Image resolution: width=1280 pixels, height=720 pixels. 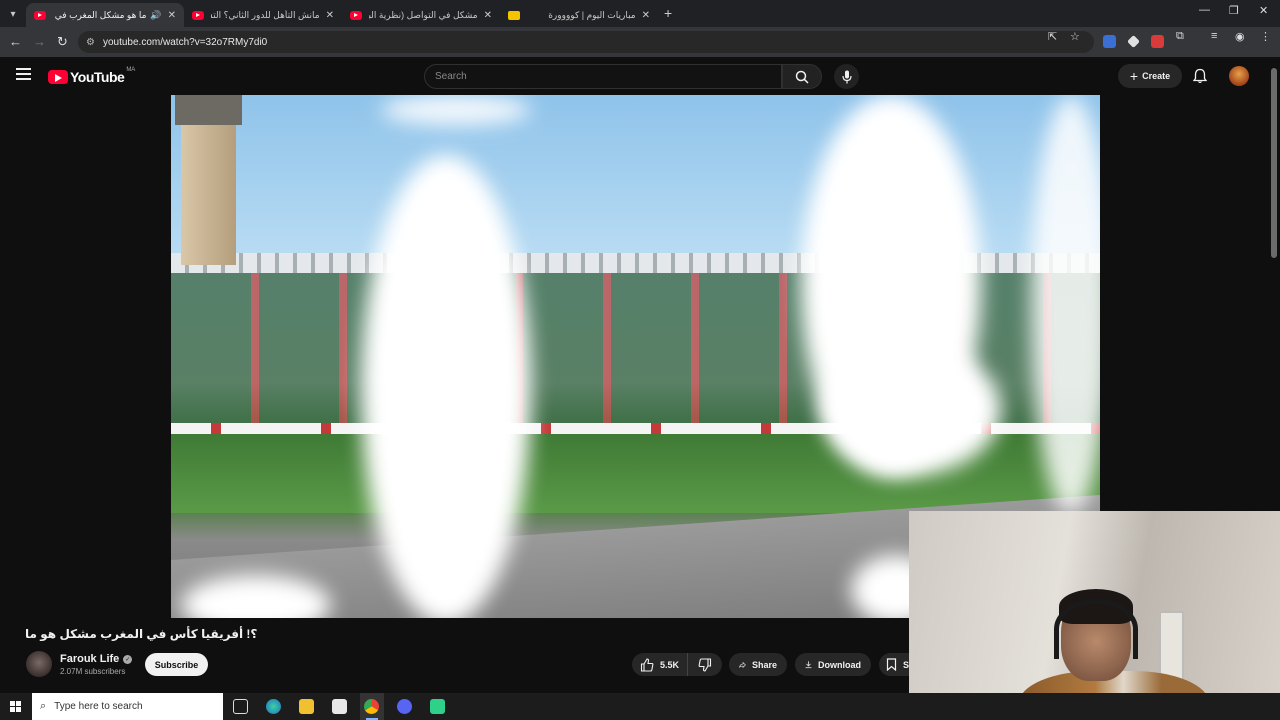 What do you see at coordinates (1052, 36) in the screenshot?
I see `install-app-icon: ⇱` at bounding box center [1052, 36].